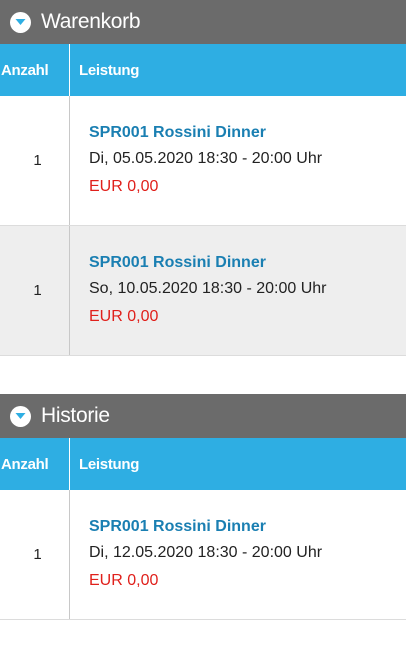 This screenshot has height=651, width=406. What do you see at coordinates (203, 464) in the screenshot?
I see `history-column-header: Anzahl Leistung` at bounding box center [203, 464].